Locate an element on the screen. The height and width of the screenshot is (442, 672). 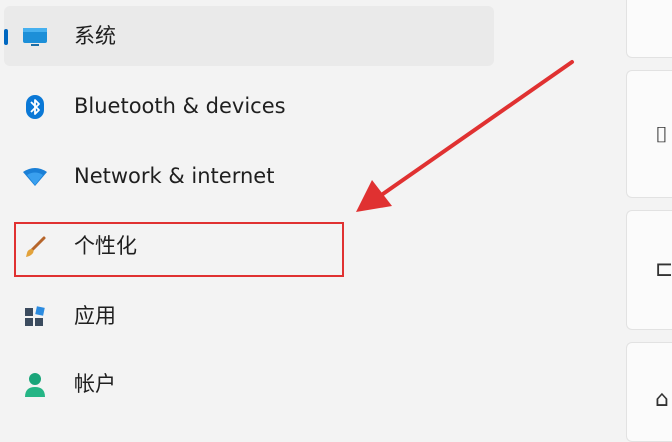
sidebar-item-network-internet: Network & internet is located at coordinates (249, 176).